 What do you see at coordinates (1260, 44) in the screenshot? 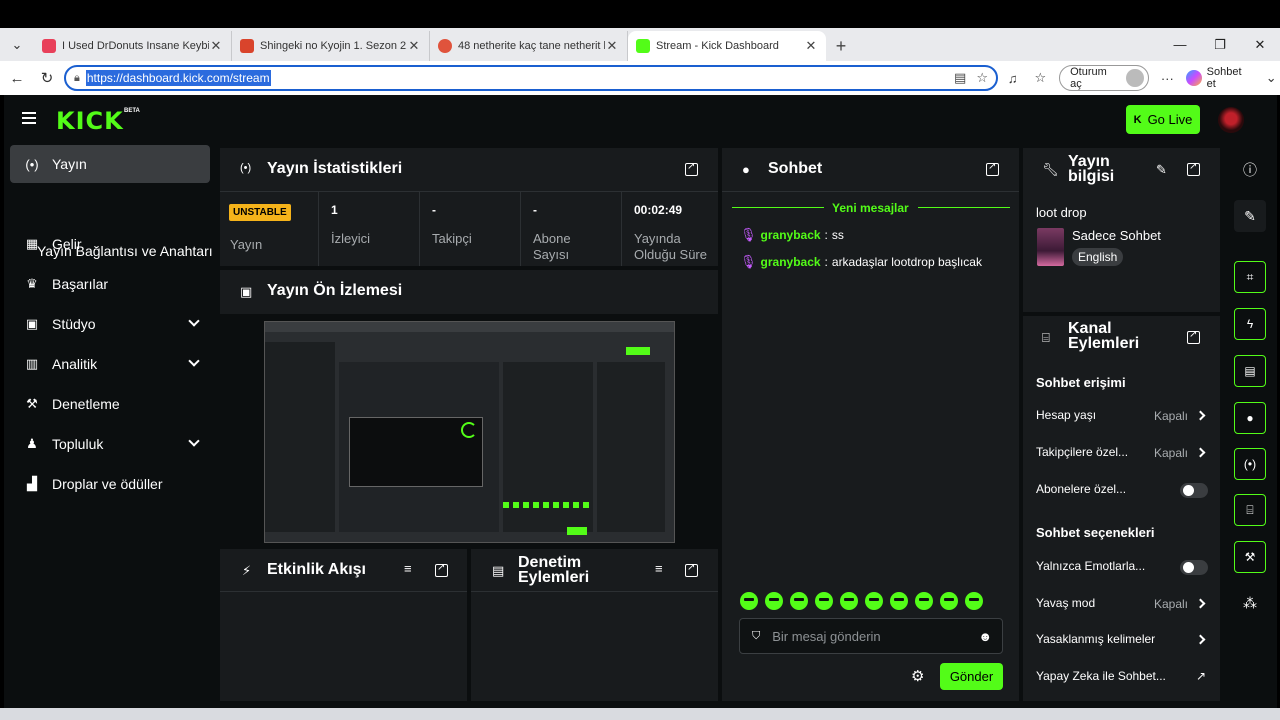
I see `close-window-icon: ✕` at bounding box center [1260, 44].